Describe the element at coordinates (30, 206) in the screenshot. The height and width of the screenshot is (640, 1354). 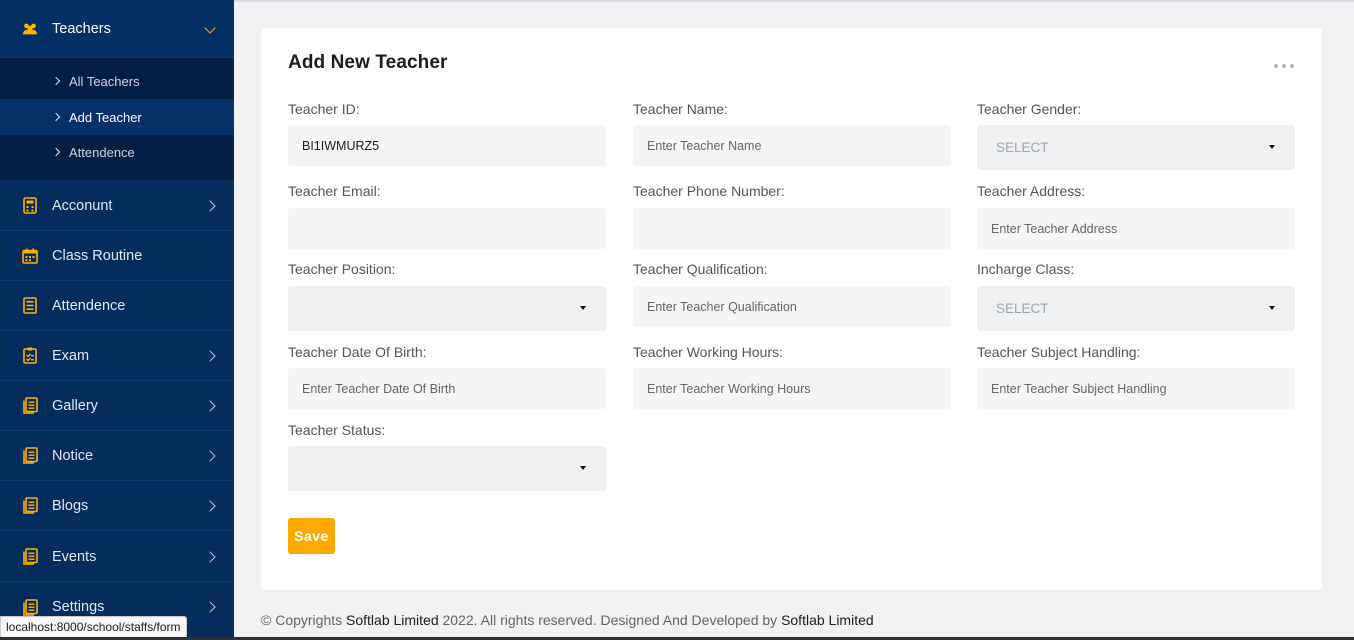
I see `calculator-icon` at that location.